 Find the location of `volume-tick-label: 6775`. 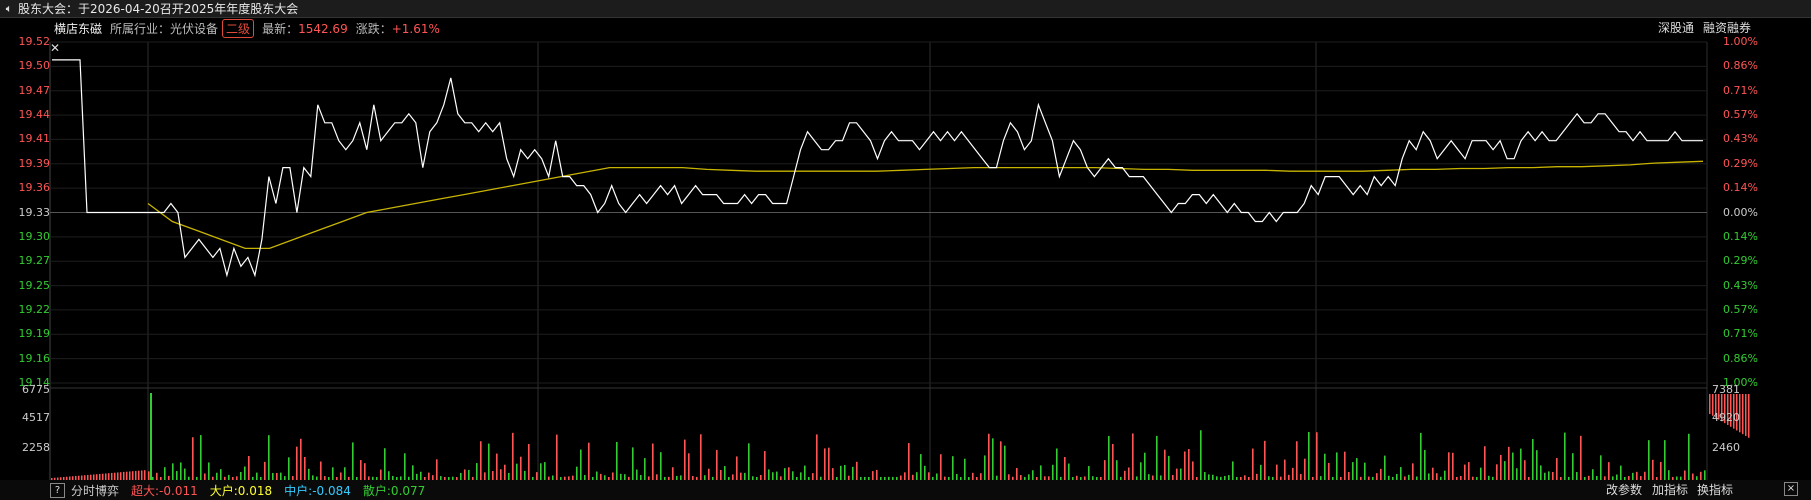

volume-tick-label: 6775 is located at coordinates (36, 389).